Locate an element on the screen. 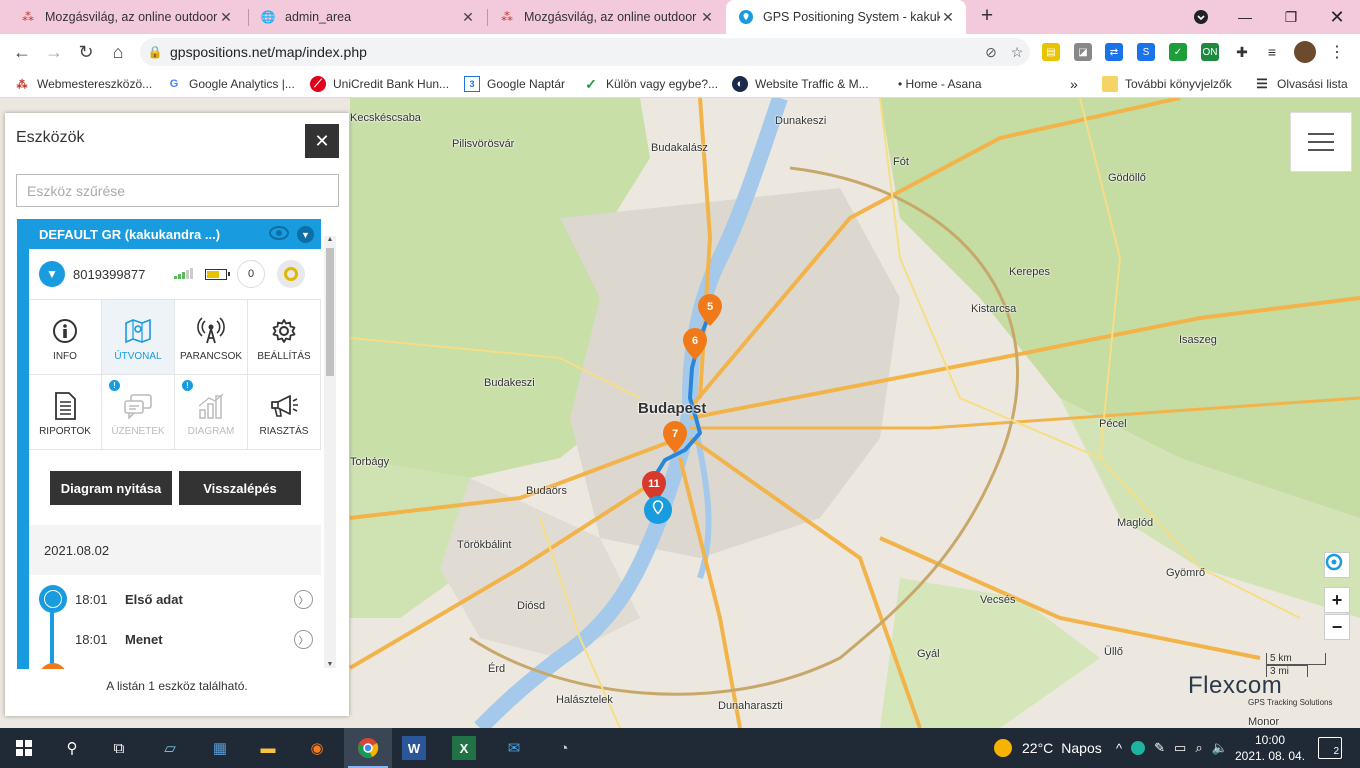  close-window-icon: ✕ is located at coordinates (1337, 17).